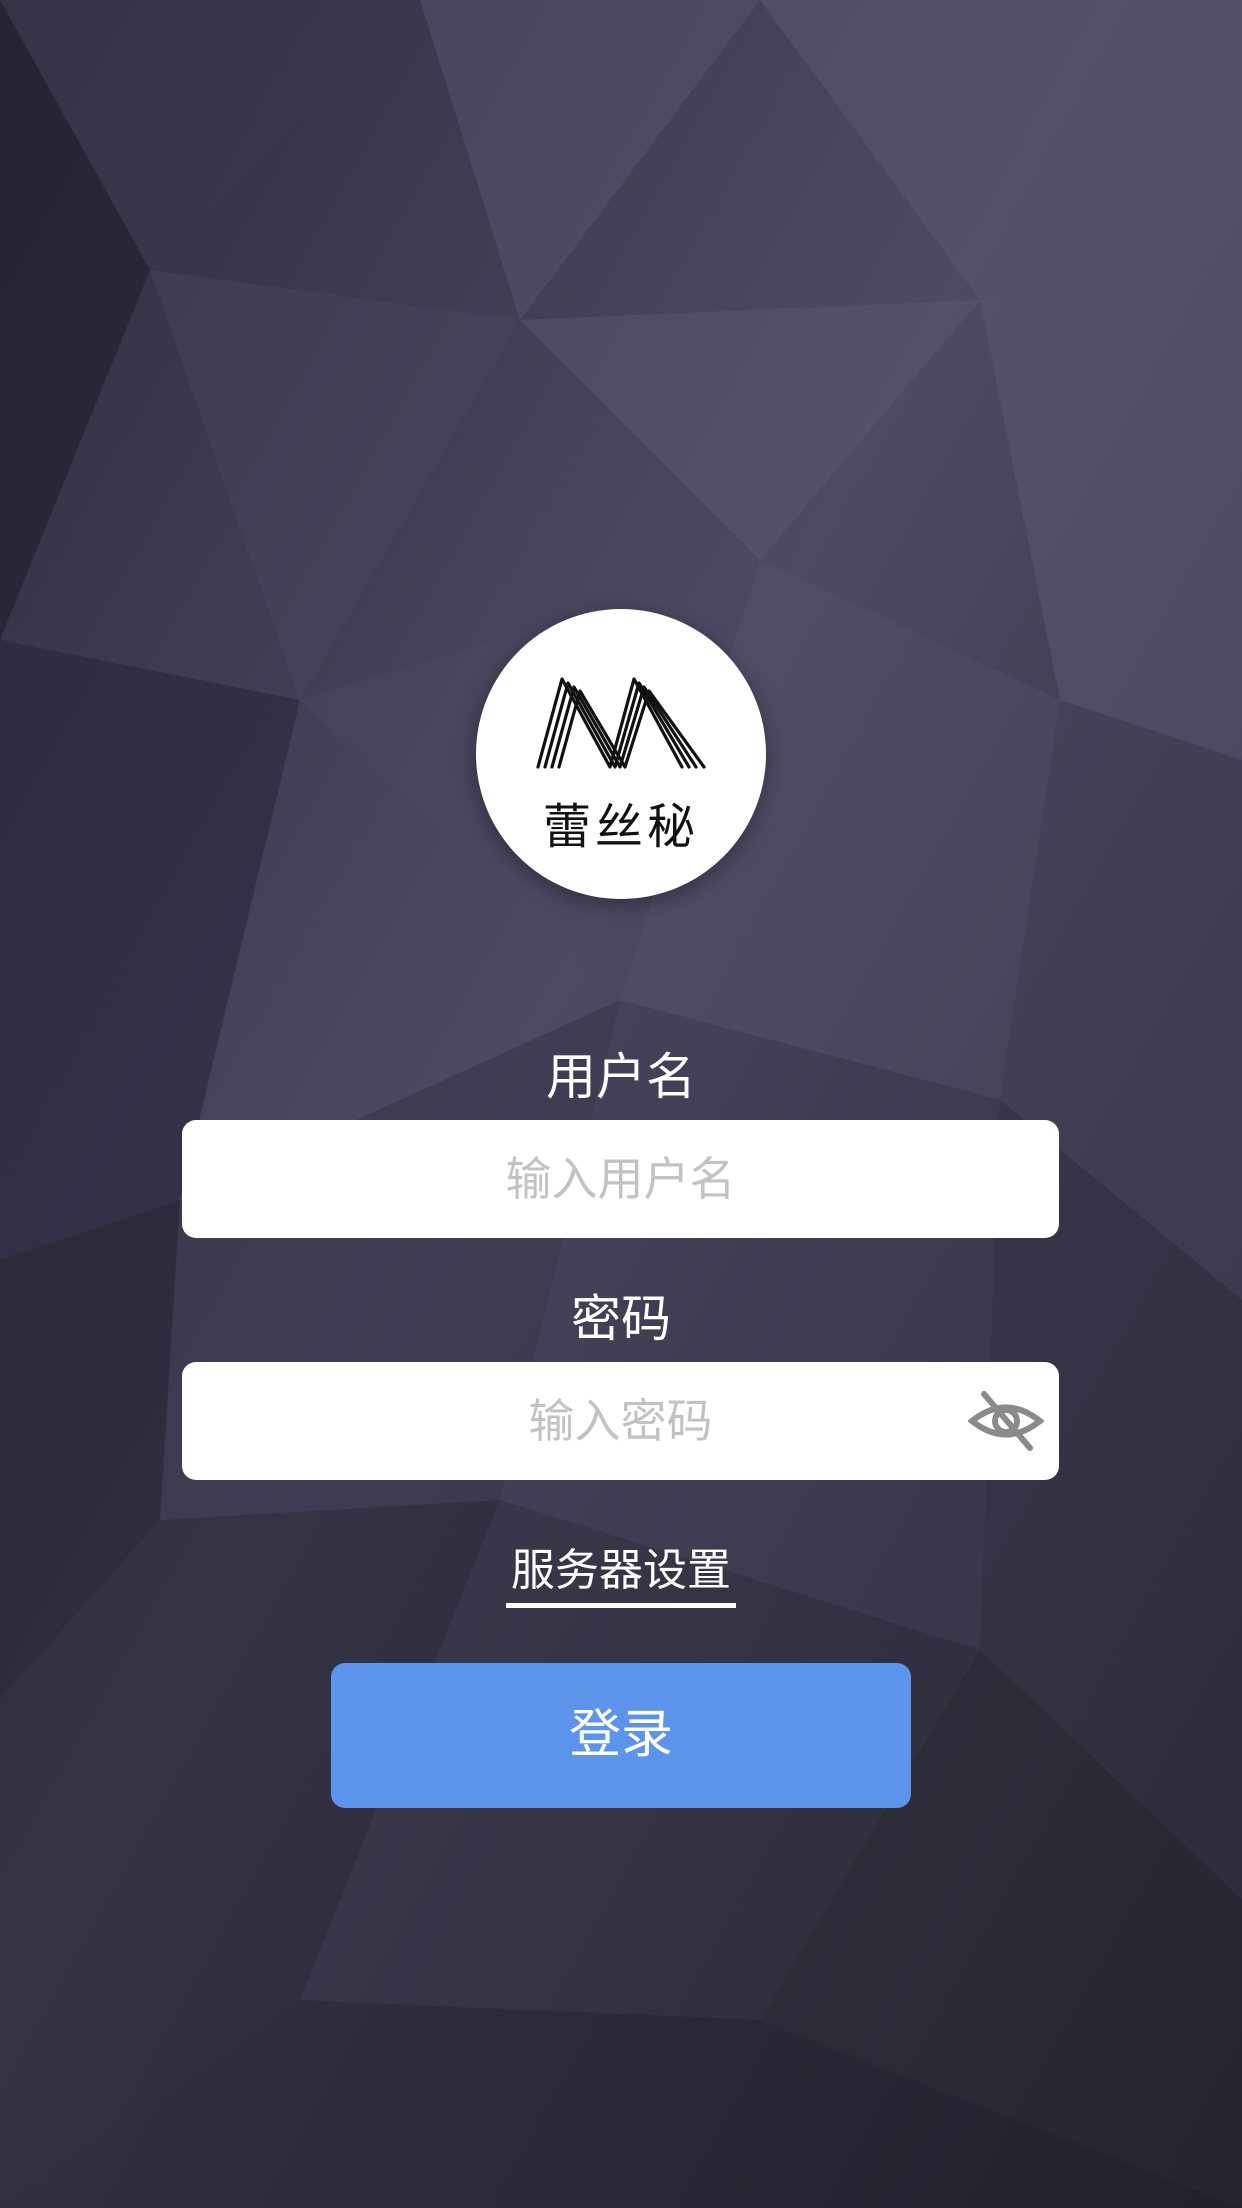  What do you see at coordinates (621, 723) in the screenshot?
I see `m-logo-icon` at bounding box center [621, 723].